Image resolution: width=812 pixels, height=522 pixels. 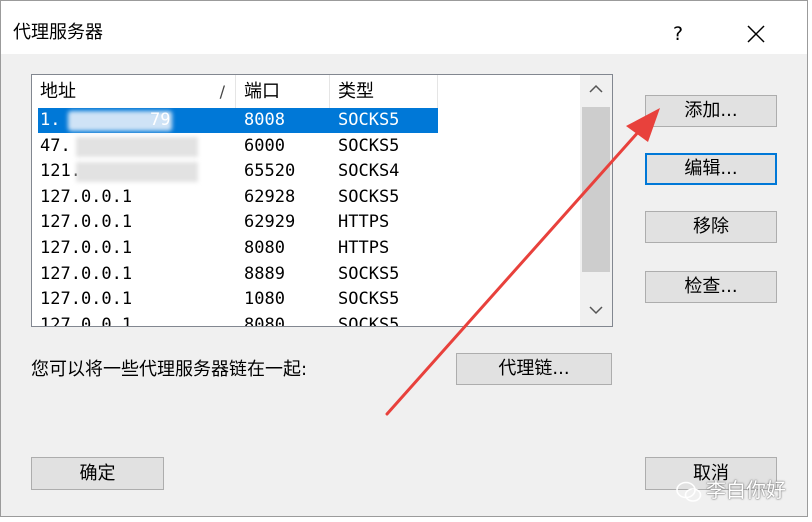 What do you see at coordinates (264, 299) in the screenshot?
I see `row-port: 1080` at bounding box center [264, 299].